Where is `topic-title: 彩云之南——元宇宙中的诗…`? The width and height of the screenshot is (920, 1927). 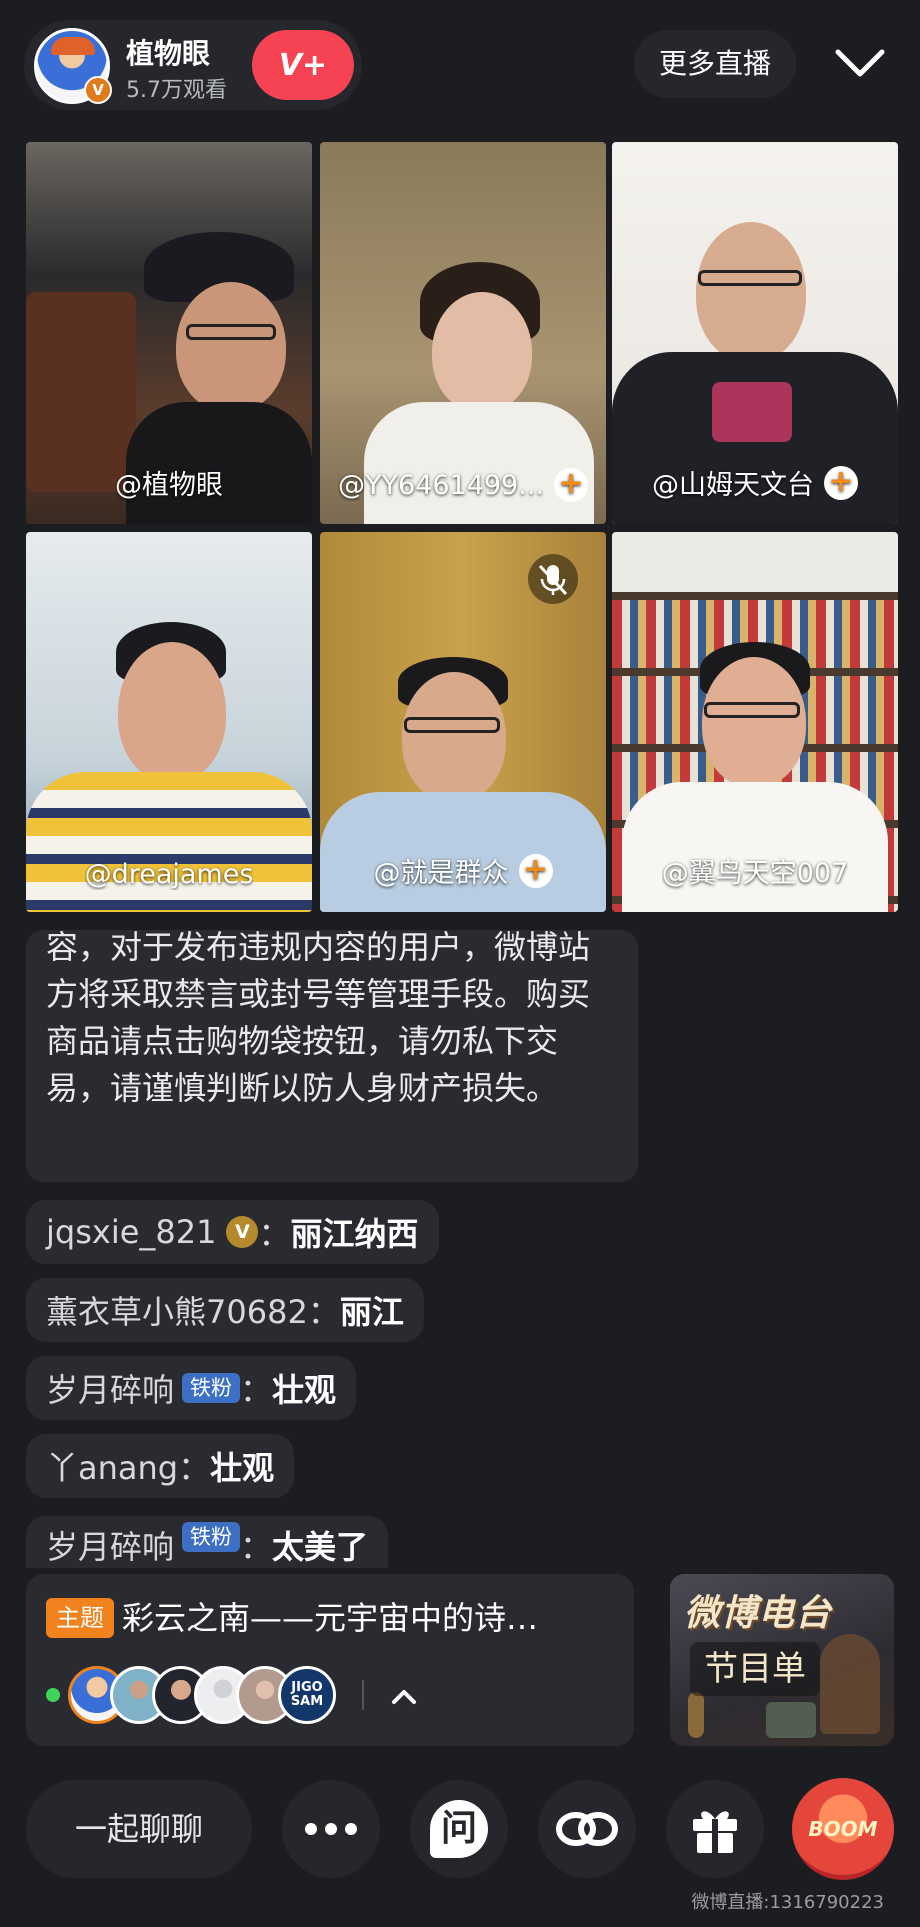 topic-title: 彩云之南——元宇宙中的诗… is located at coordinates (368, 1618).